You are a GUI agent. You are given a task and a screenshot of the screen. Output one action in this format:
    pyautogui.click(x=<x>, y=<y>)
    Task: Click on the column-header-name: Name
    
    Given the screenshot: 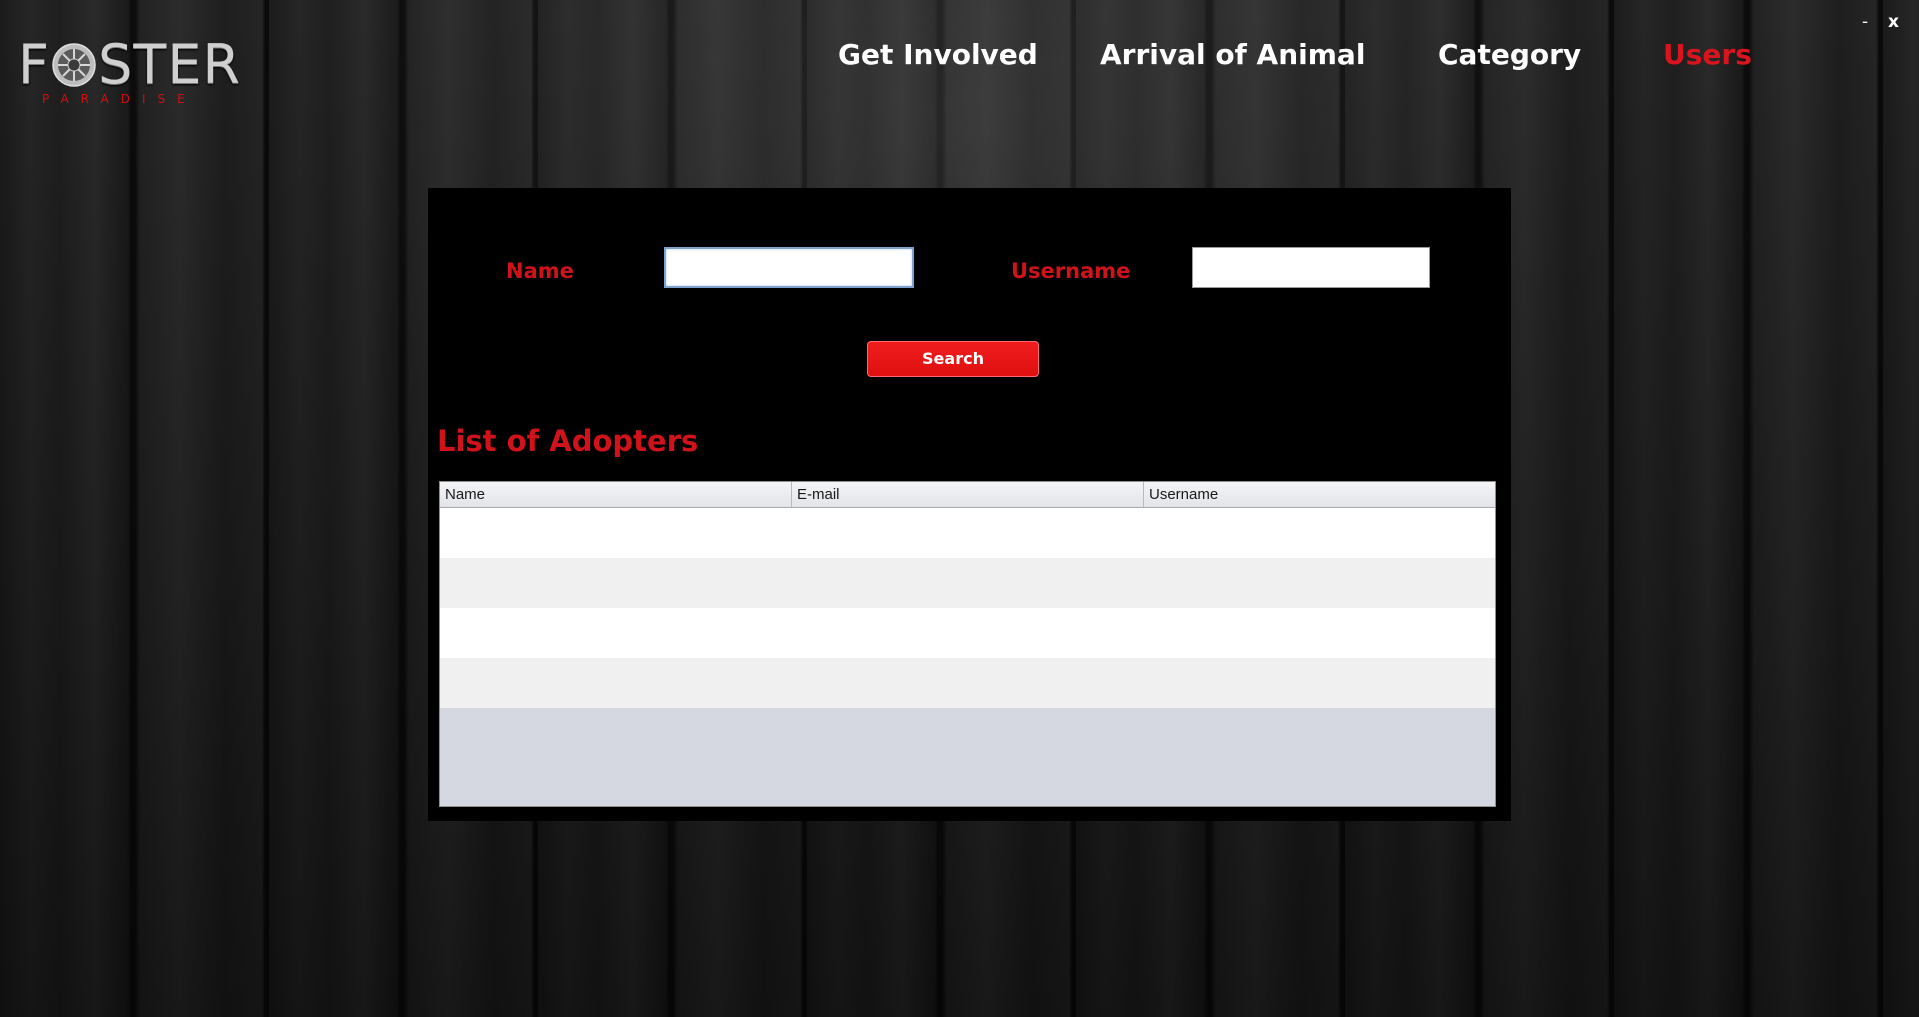 What is the action you would take?
    pyautogui.click(x=616, y=494)
    